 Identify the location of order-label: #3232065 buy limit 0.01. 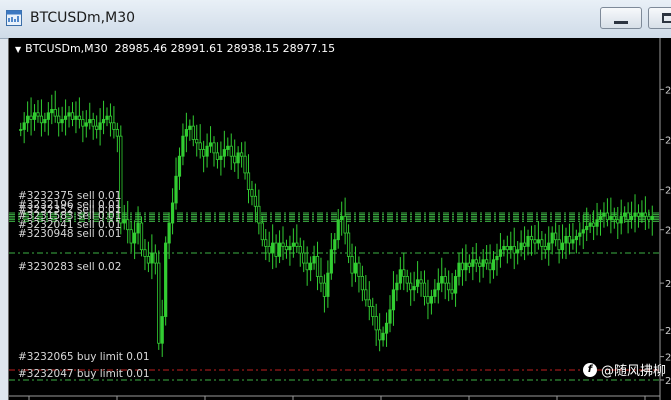
(84, 357).